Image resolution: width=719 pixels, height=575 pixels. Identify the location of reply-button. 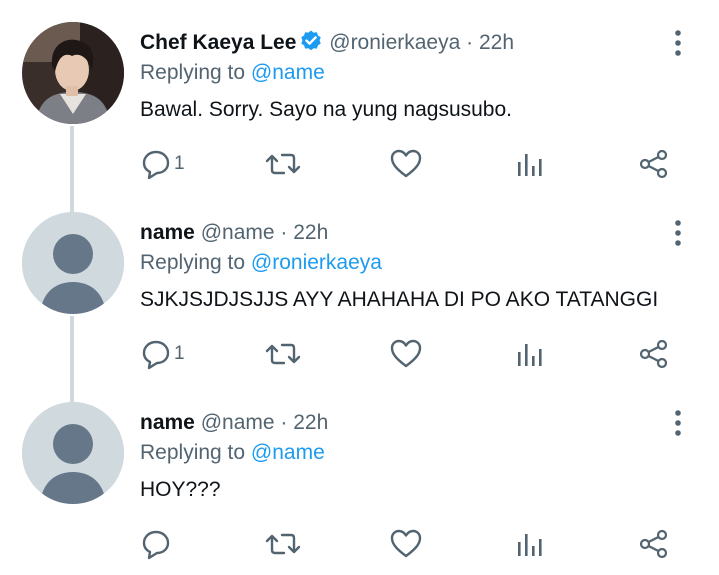
(157, 544).